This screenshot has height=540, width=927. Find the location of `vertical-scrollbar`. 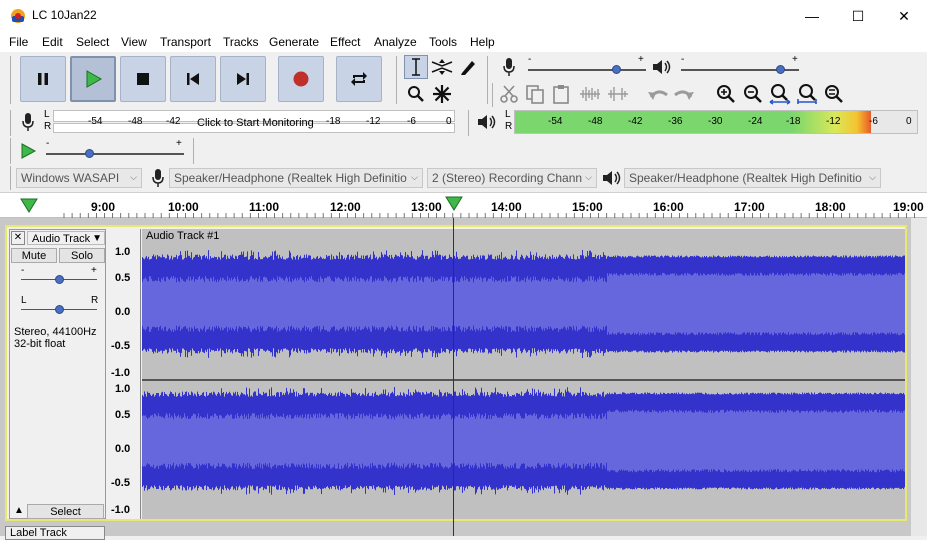

vertical-scrollbar is located at coordinates (919, 377).